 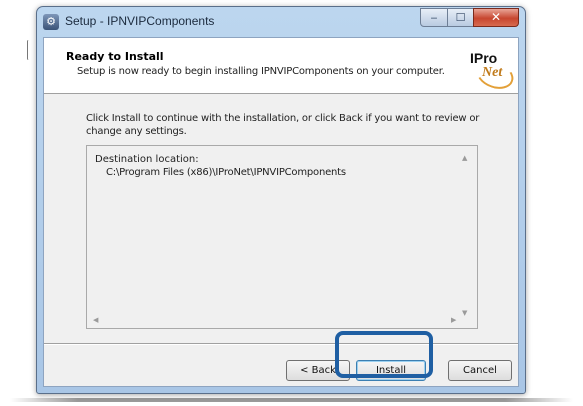 I want to click on minimize-button: ‒, so click(x=434, y=17).